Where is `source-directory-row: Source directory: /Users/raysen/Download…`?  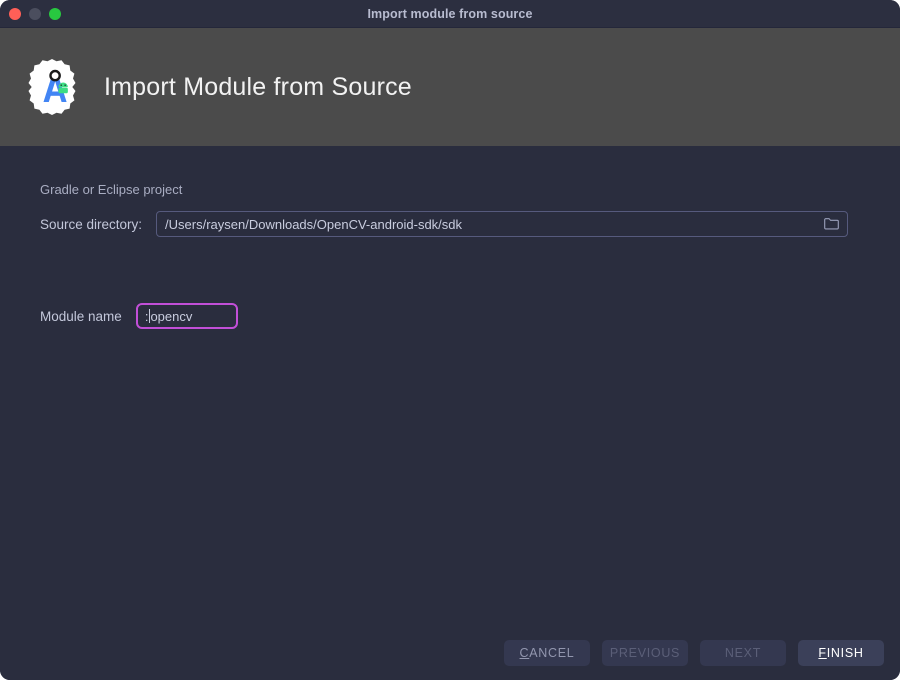 source-directory-row: Source directory: /Users/raysen/Download… is located at coordinates (450, 224).